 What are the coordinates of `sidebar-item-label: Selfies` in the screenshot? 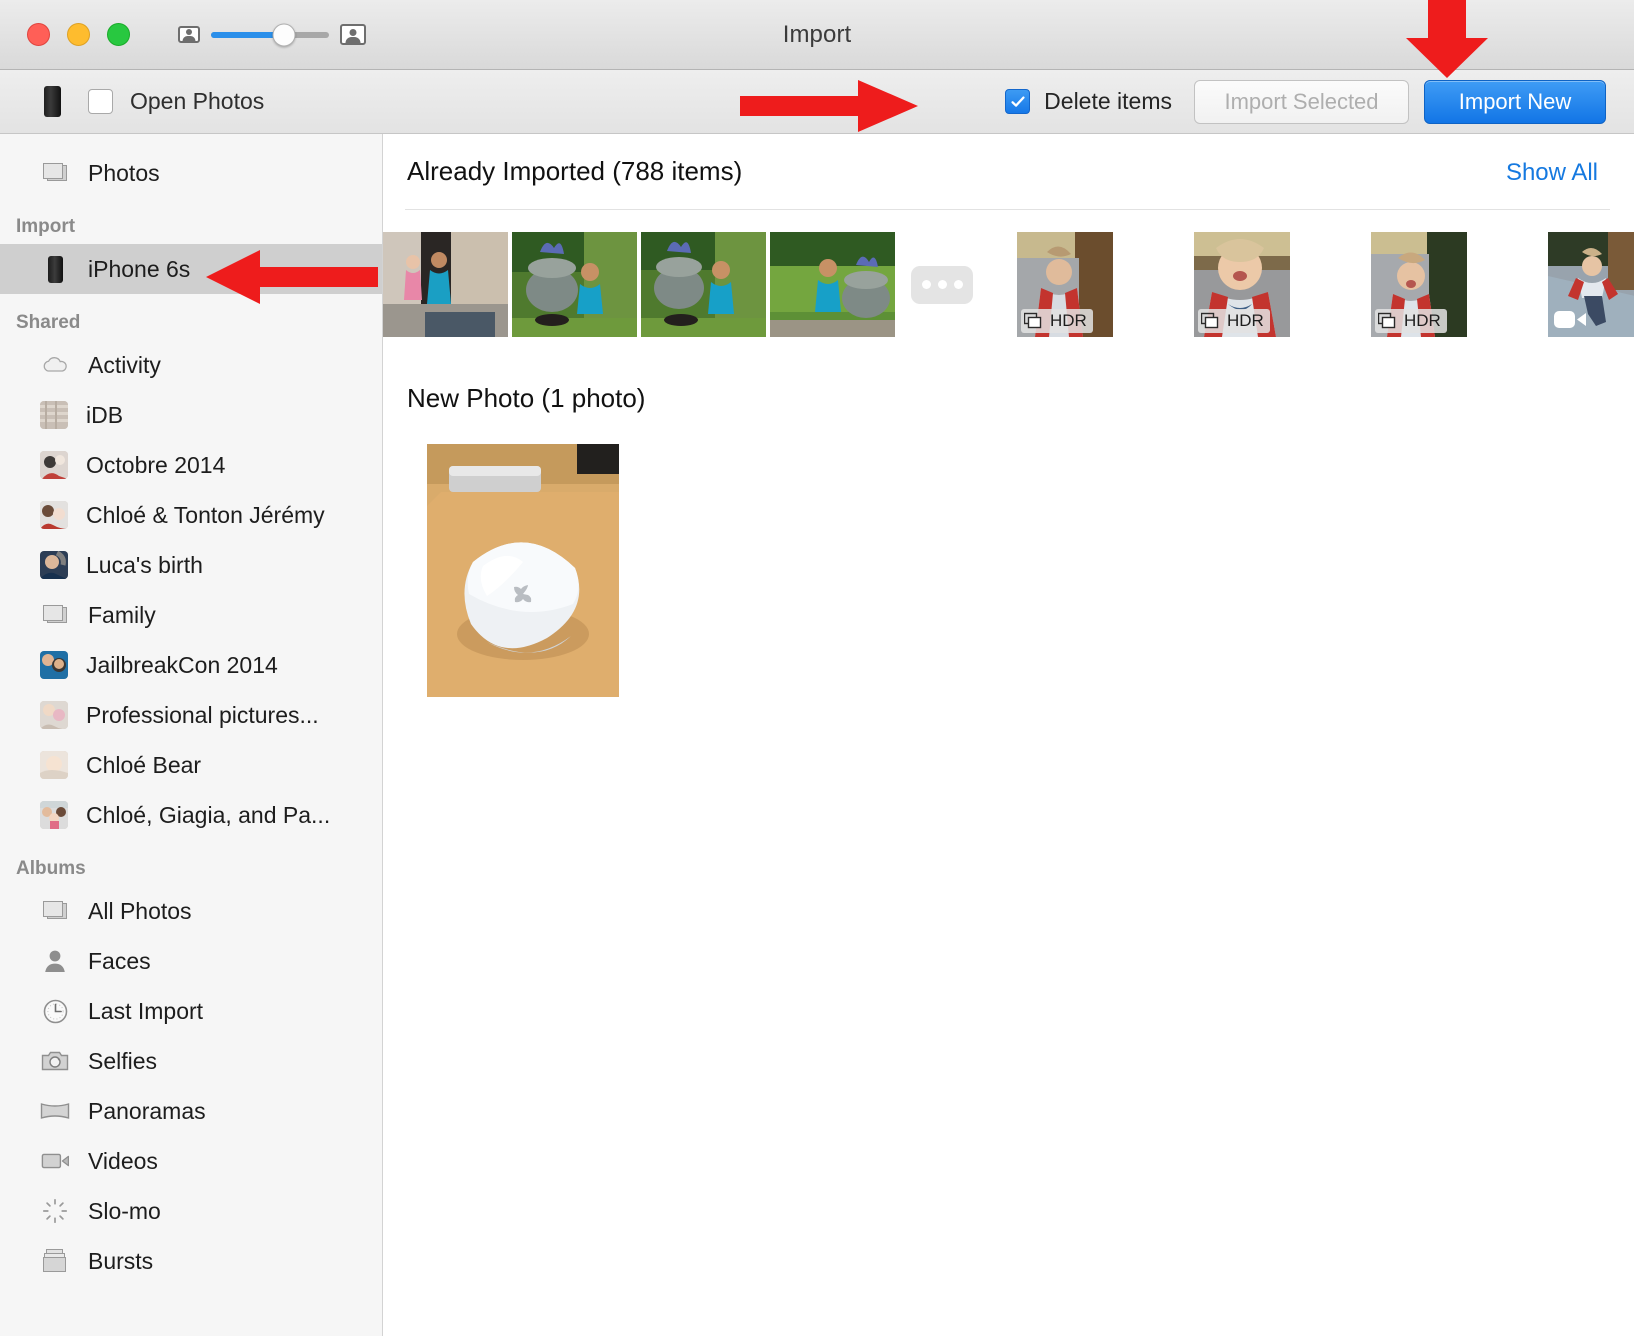 It's located at (123, 1060).